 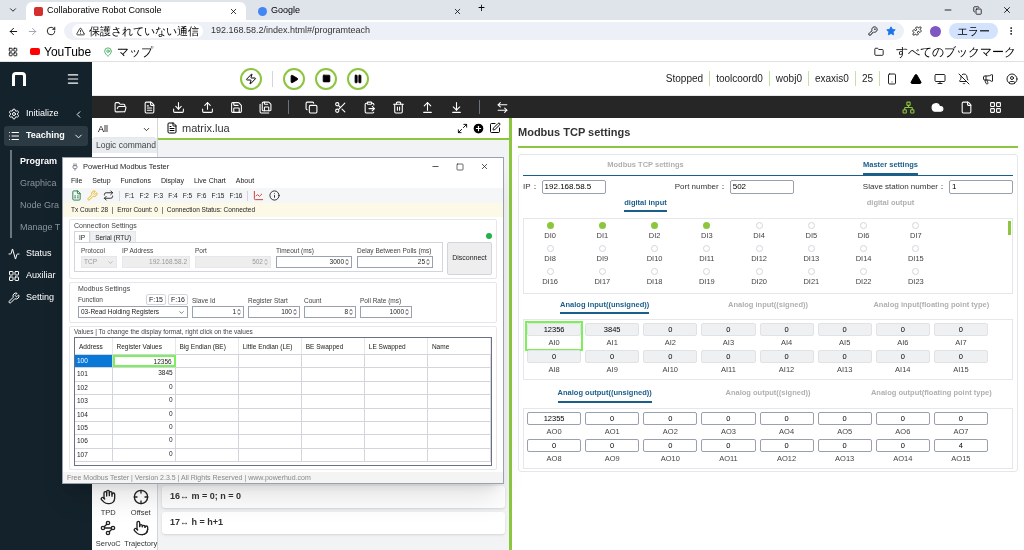 What do you see at coordinates (32, 276) in the screenshot?
I see `sidebar-item: Auxiliar` at bounding box center [32, 276].